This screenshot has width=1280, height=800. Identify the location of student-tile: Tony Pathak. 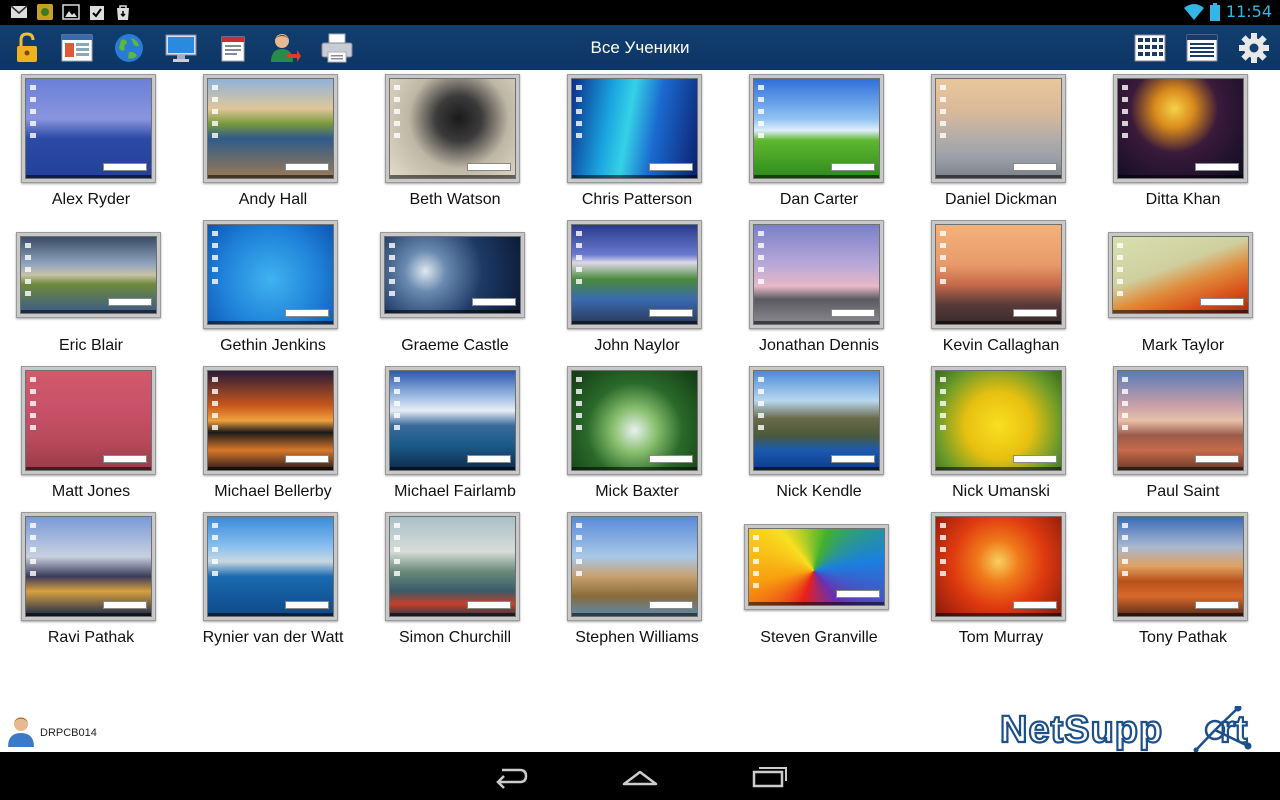
(1183, 581).